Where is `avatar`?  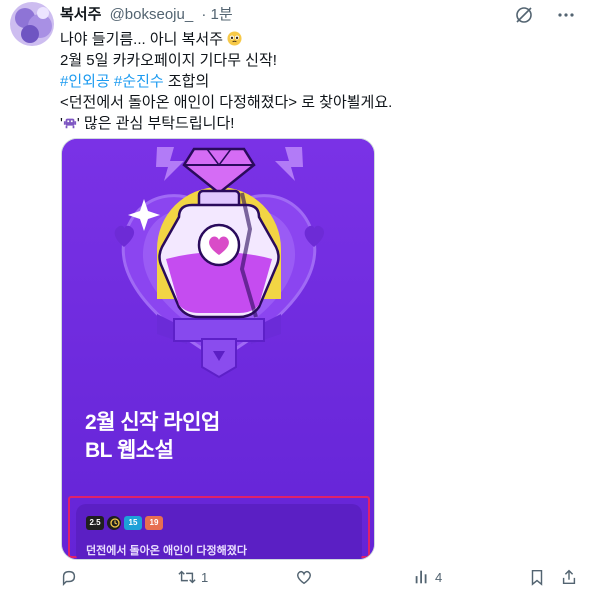 avatar is located at coordinates (32, 24).